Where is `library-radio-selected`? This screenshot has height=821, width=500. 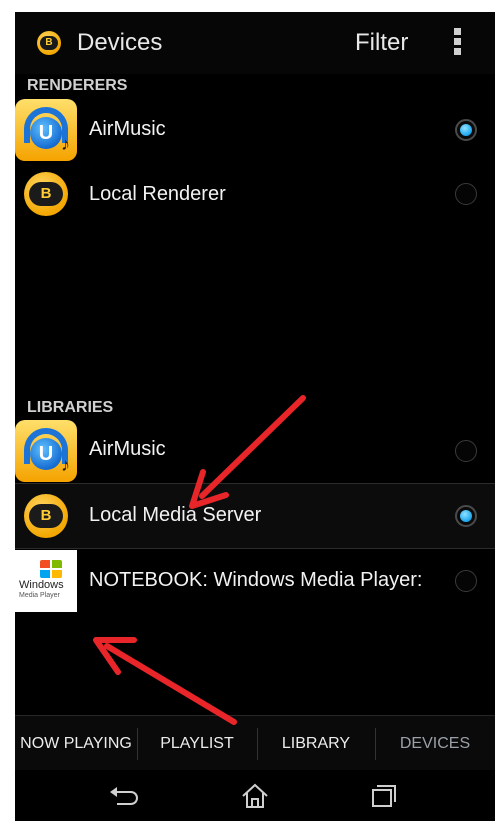 library-radio-selected is located at coordinates (466, 516).